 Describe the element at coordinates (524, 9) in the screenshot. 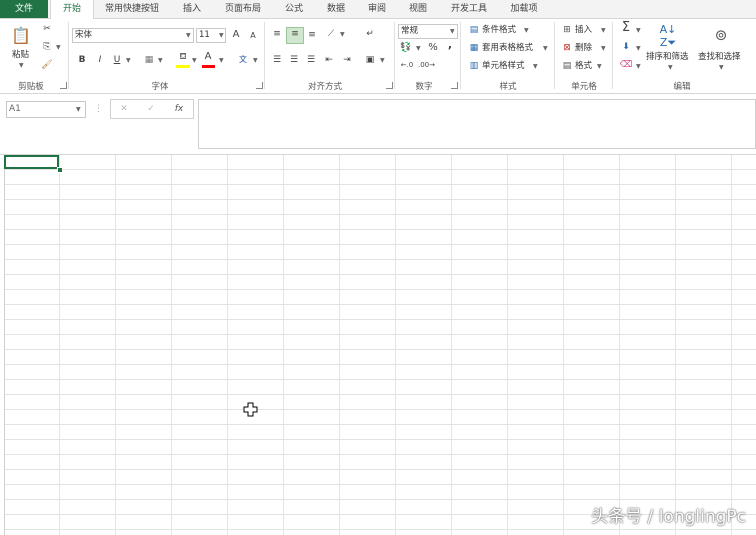

I see `tab-addins: 加载项` at that location.